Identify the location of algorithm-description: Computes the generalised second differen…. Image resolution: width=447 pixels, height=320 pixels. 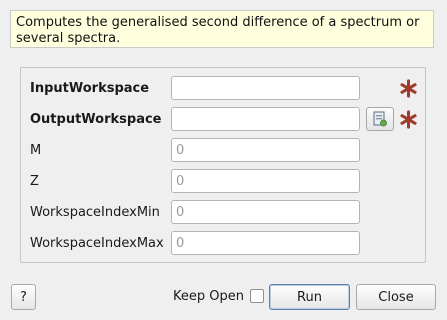
(222, 29).